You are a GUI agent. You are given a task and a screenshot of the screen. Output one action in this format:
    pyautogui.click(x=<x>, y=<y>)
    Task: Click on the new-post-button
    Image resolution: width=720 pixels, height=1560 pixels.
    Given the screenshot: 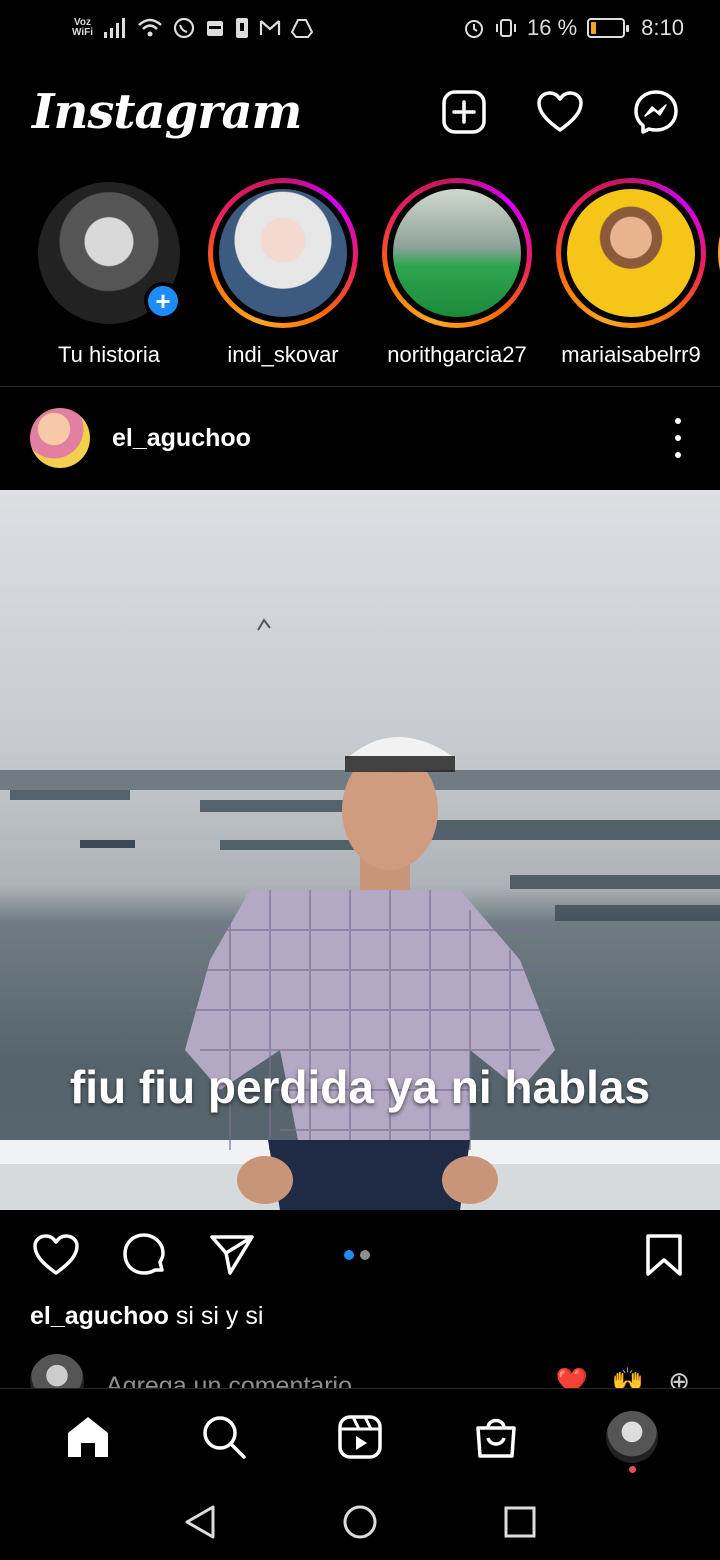 What is the action you would take?
    pyautogui.click(x=464, y=112)
    